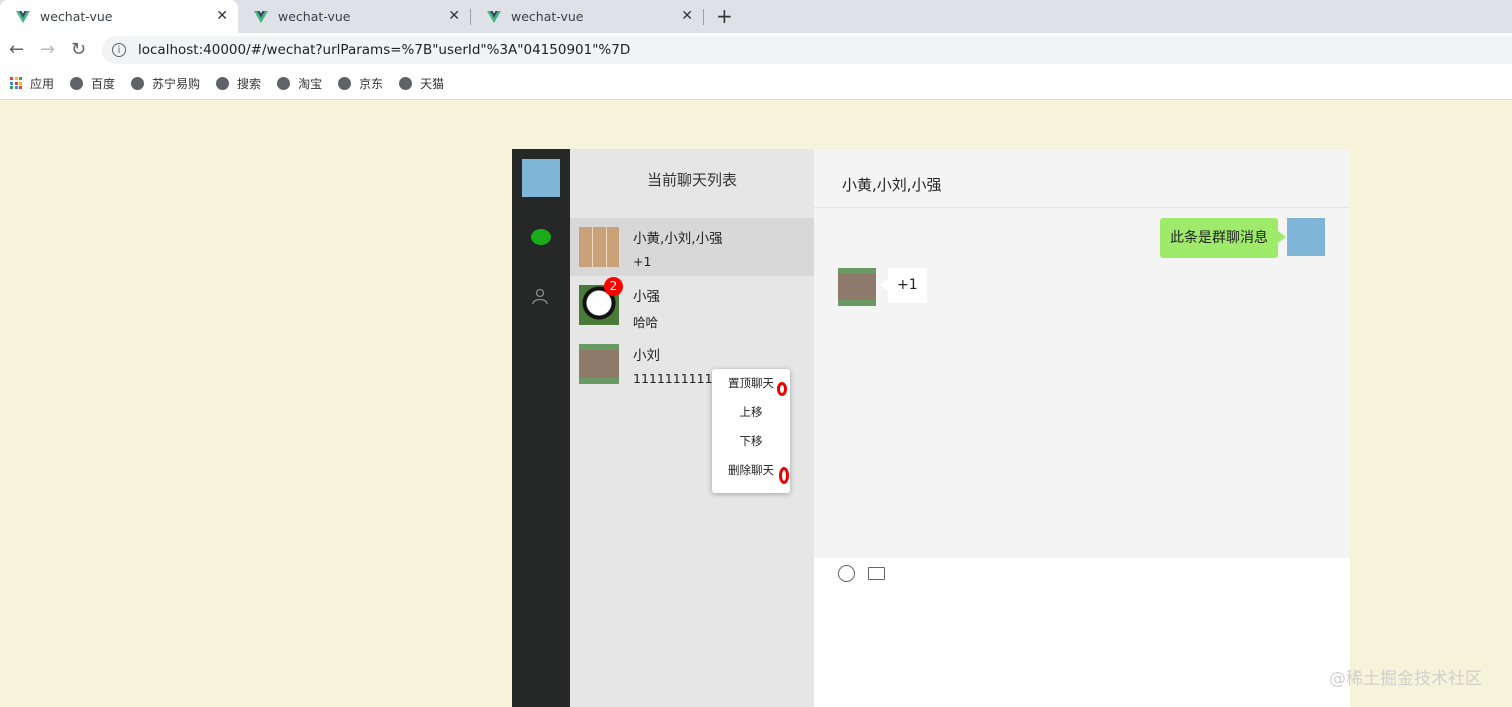 The height and width of the screenshot is (707, 1512). Describe the element at coordinates (16, 83) in the screenshot. I see `apps-grid-icon` at that location.